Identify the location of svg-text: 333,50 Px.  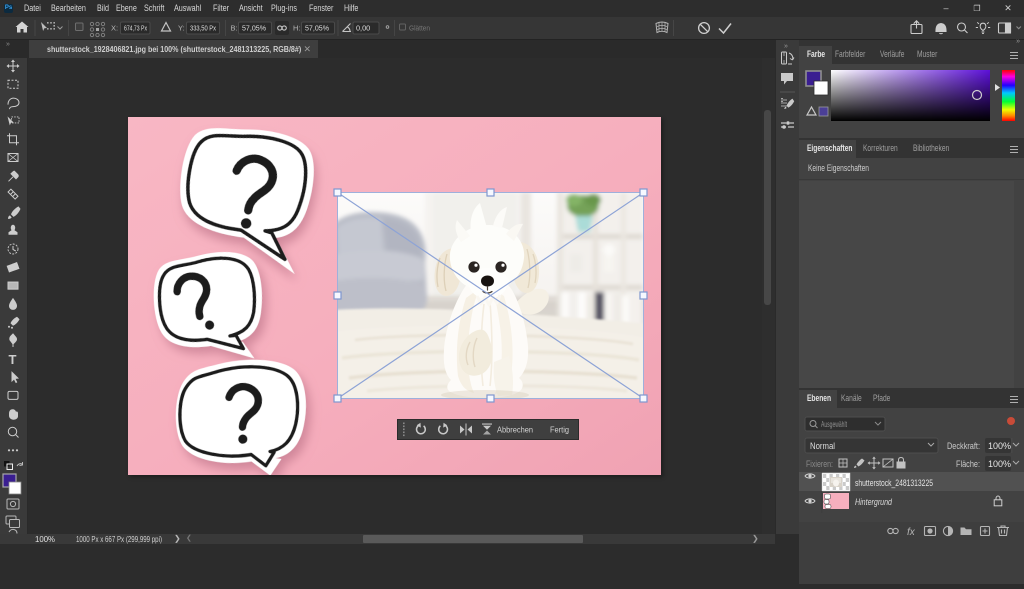
(203, 28).